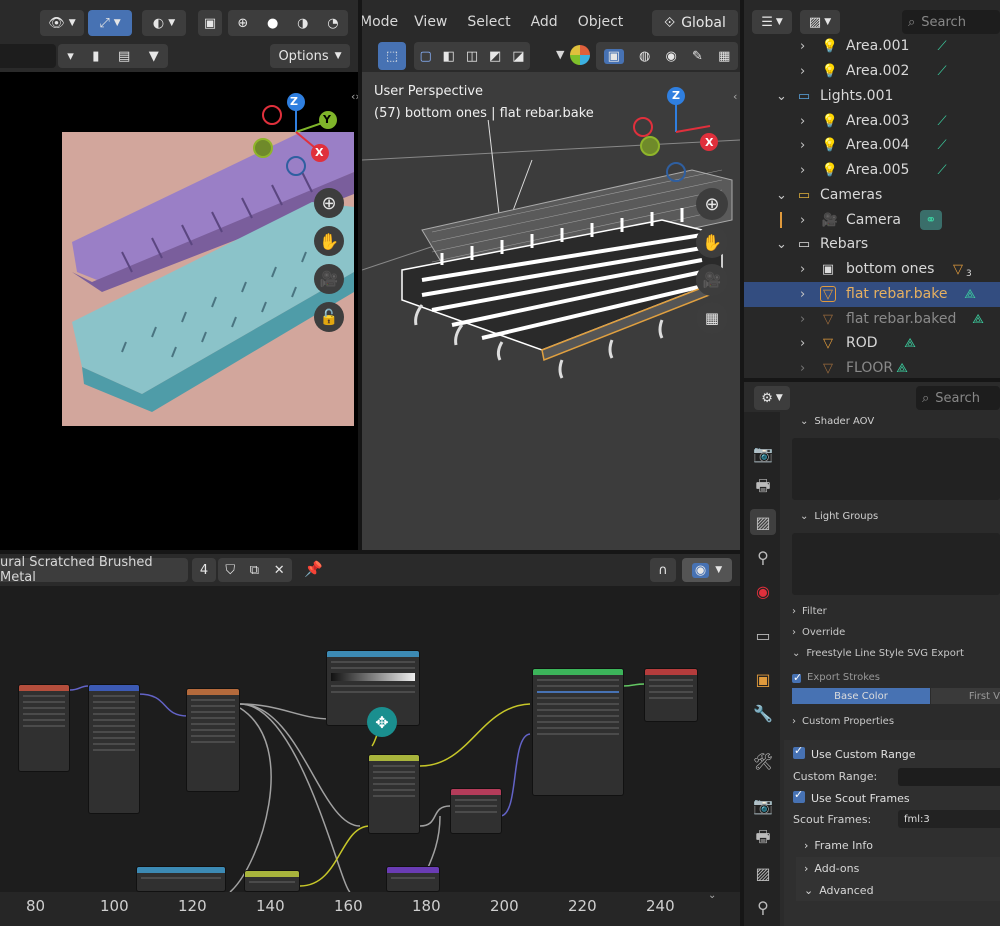  Describe the element at coordinates (712, 280) in the screenshot. I see `viewport-camera-icon: 🎥` at that location.